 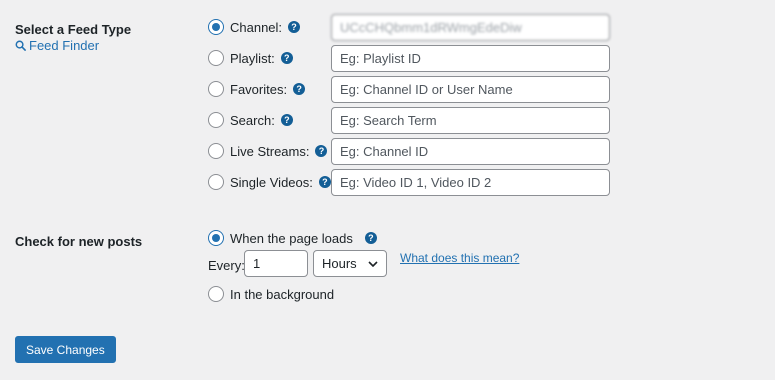 I want to click on page-load-label: When the page loads, so click(x=291, y=238).